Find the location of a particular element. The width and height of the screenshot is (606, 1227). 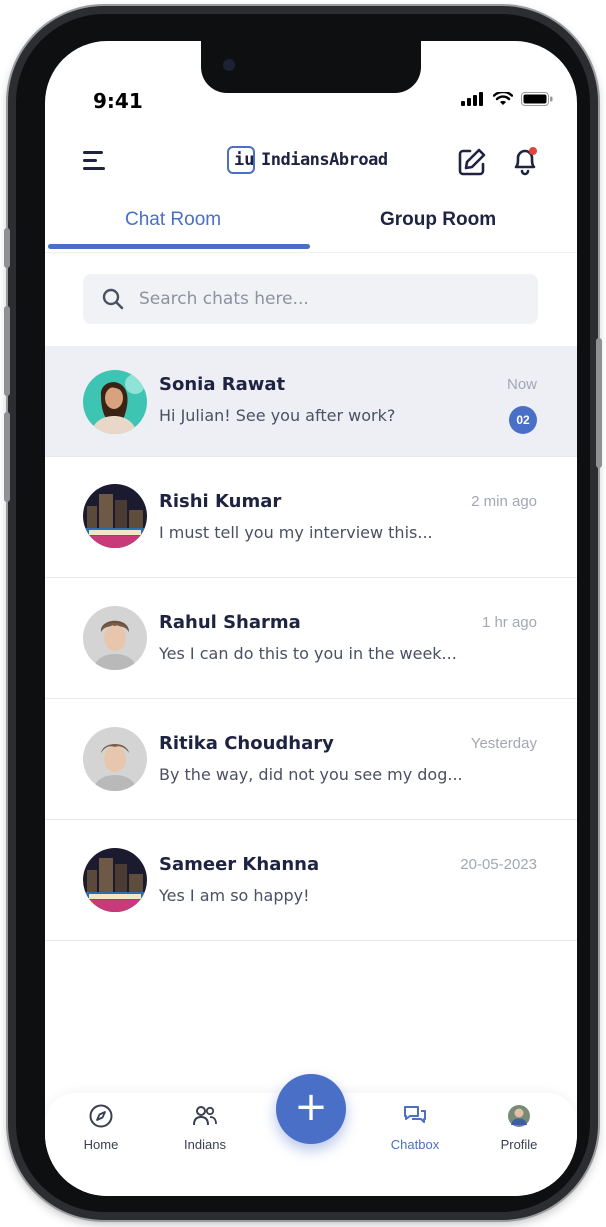

search-bar is located at coordinates (310, 299).